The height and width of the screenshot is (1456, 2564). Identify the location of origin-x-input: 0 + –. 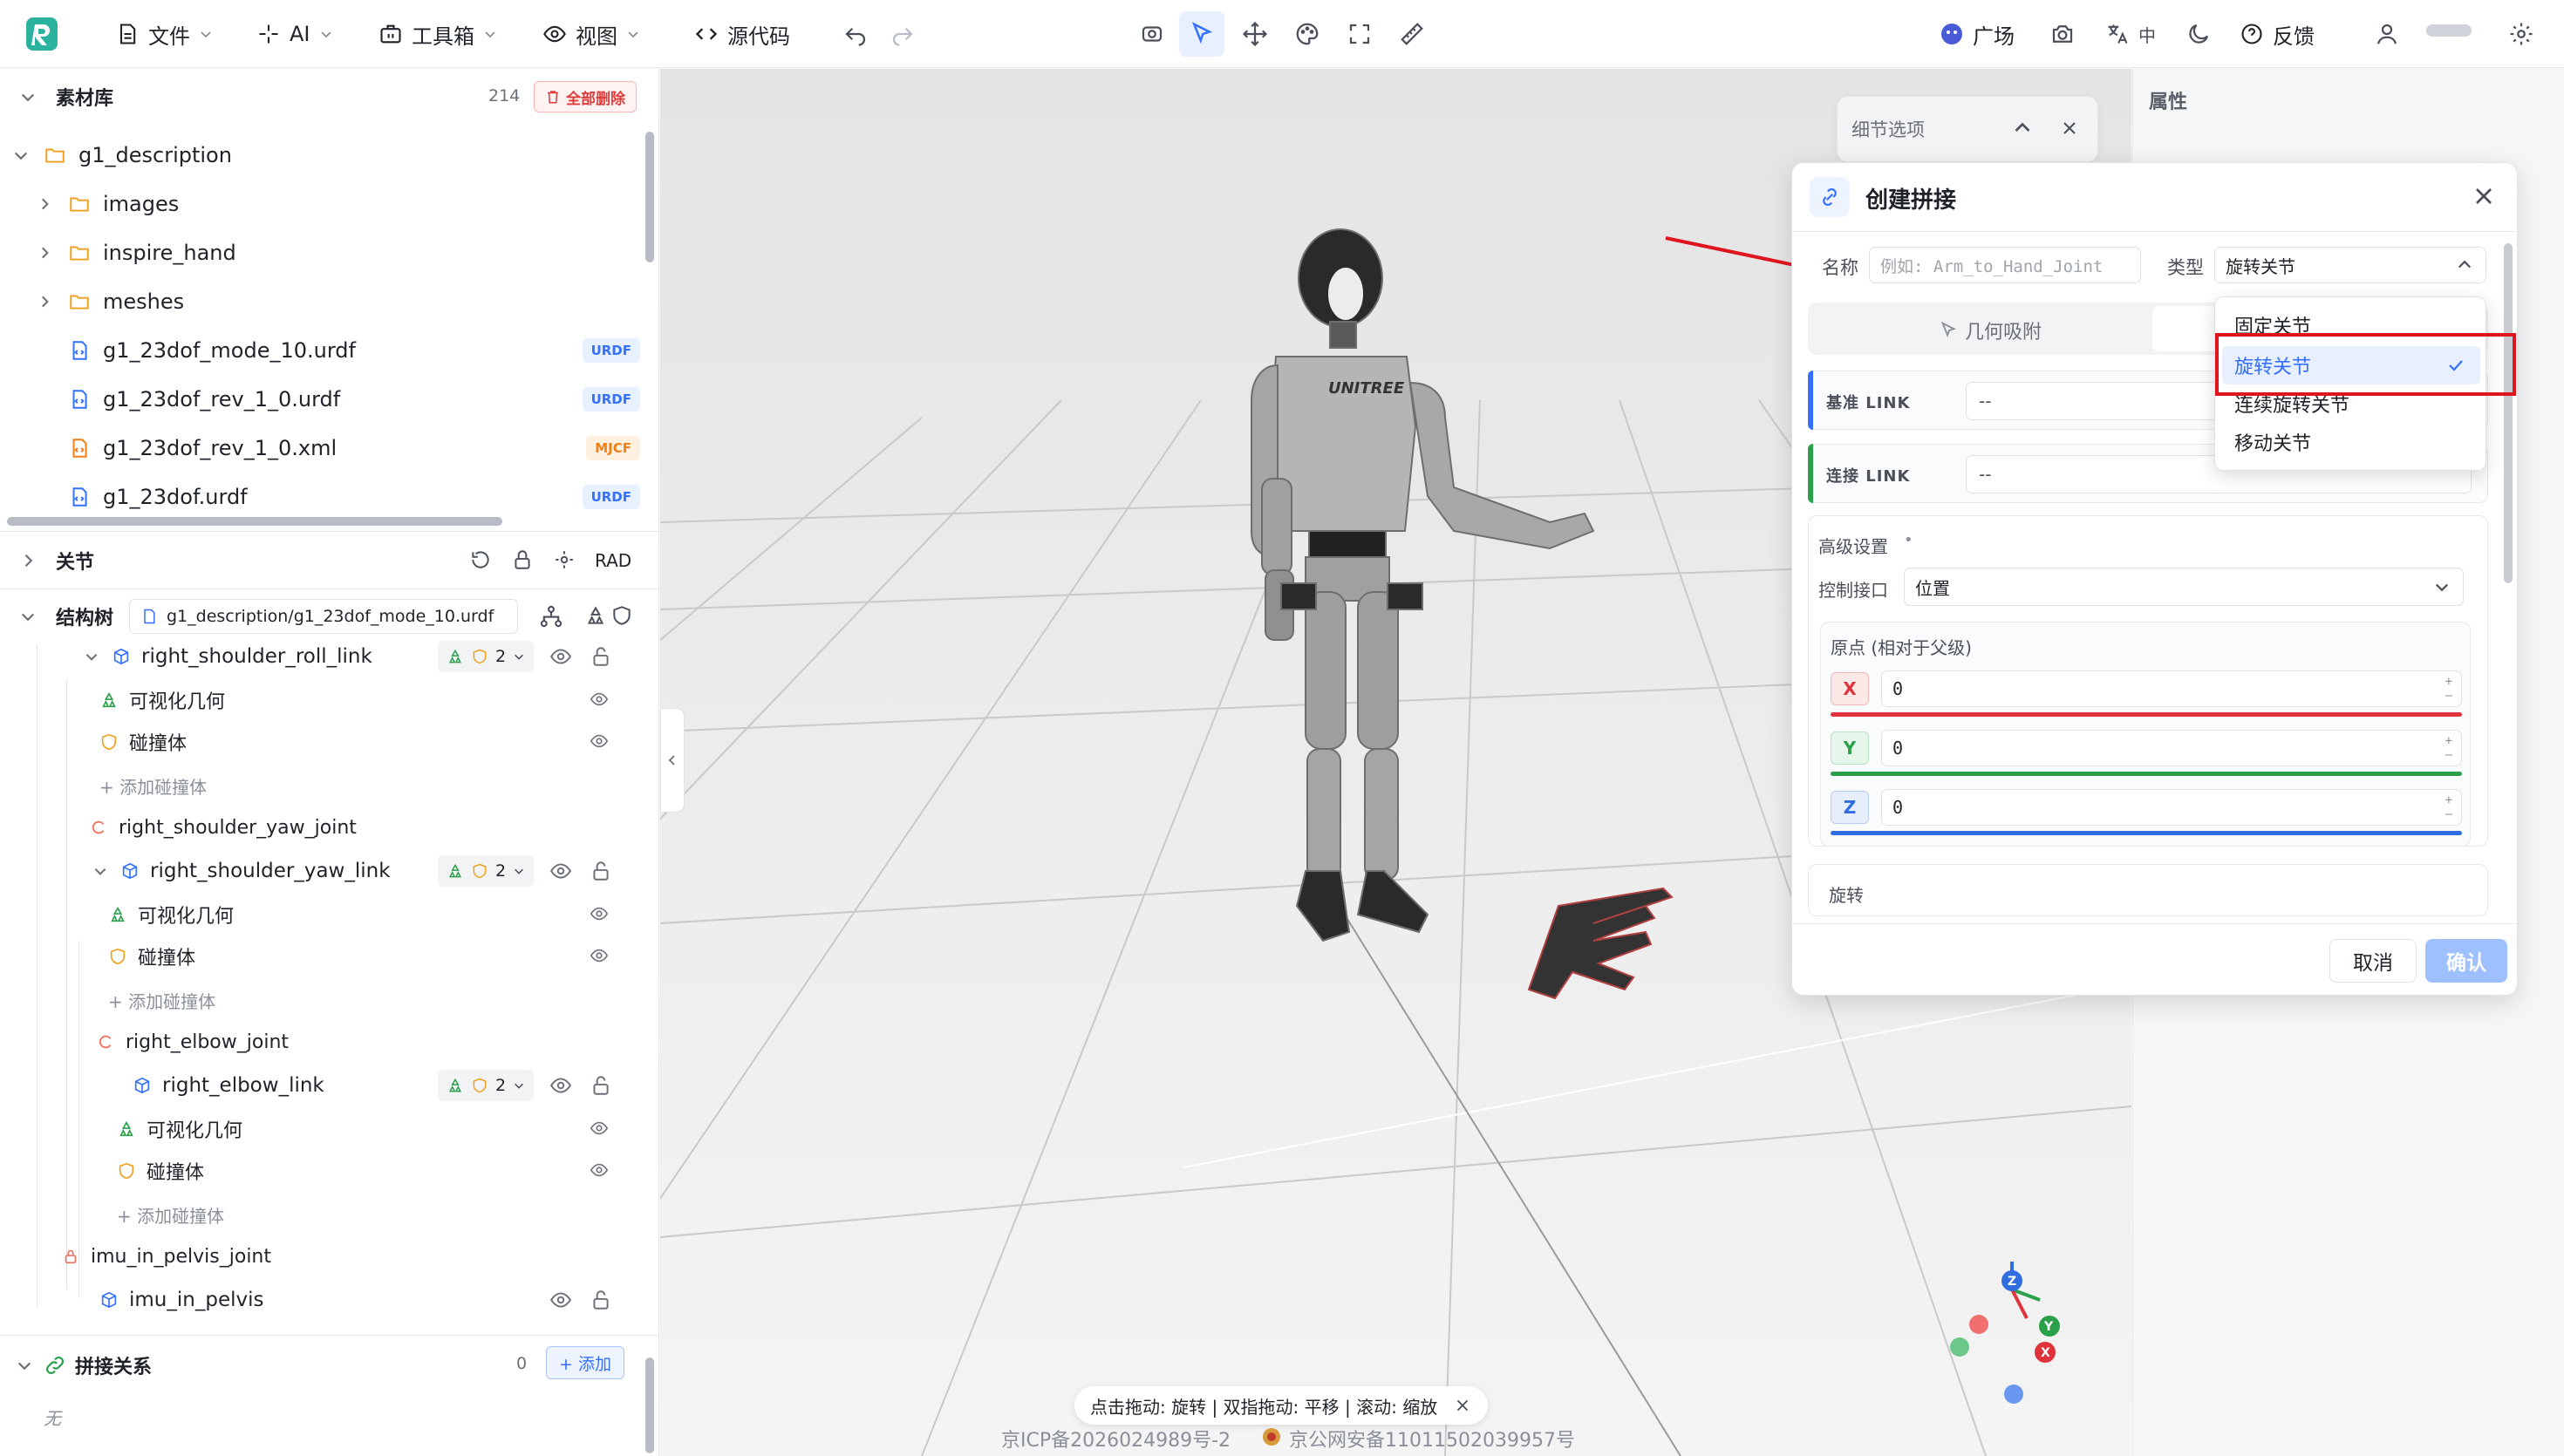
(2171, 688).